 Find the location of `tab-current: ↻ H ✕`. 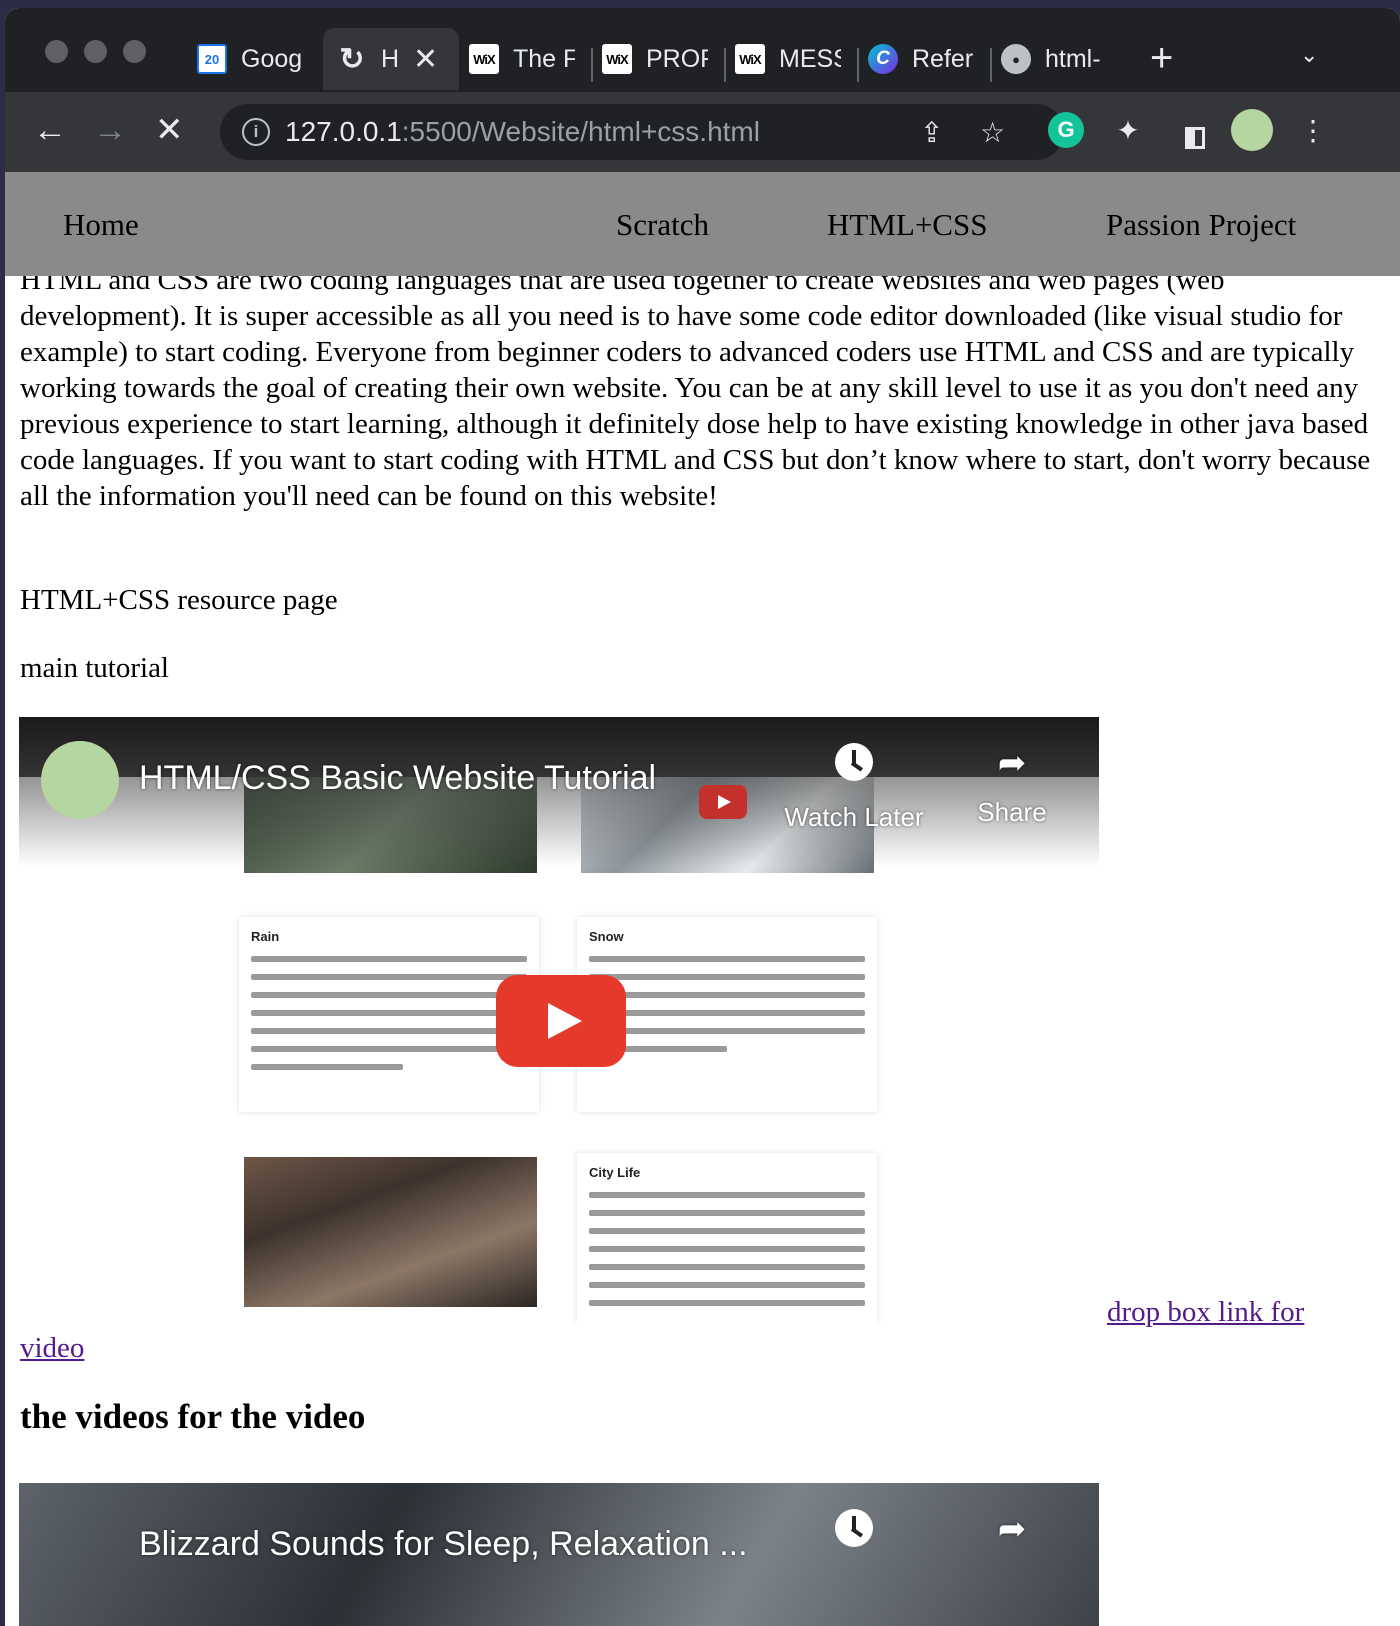

tab-current: ↻ H ✕ is located at coordinates (391, 59).